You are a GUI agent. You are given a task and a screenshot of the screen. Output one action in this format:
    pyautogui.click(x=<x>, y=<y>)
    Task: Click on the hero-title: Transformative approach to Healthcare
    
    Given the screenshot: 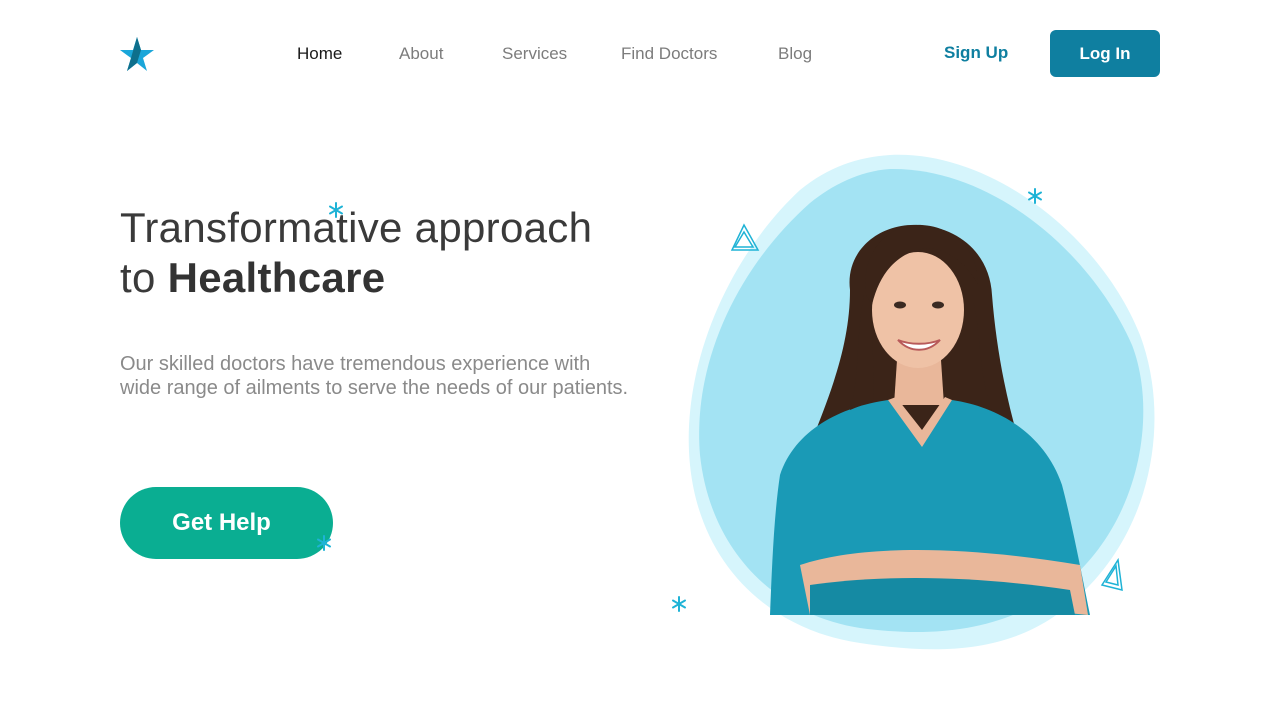 What is the action you would take?
    pyautogui.click(x=400, y=253)
    